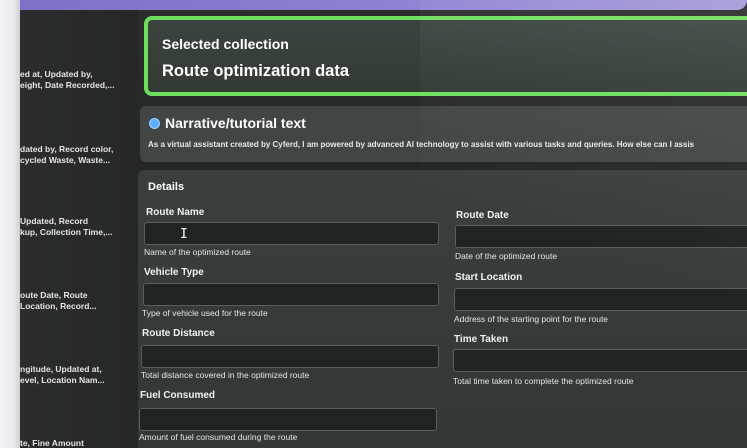  Describe the element at coordinates (290, 356) in the screenshot. I see `route-distance-input` at that location.